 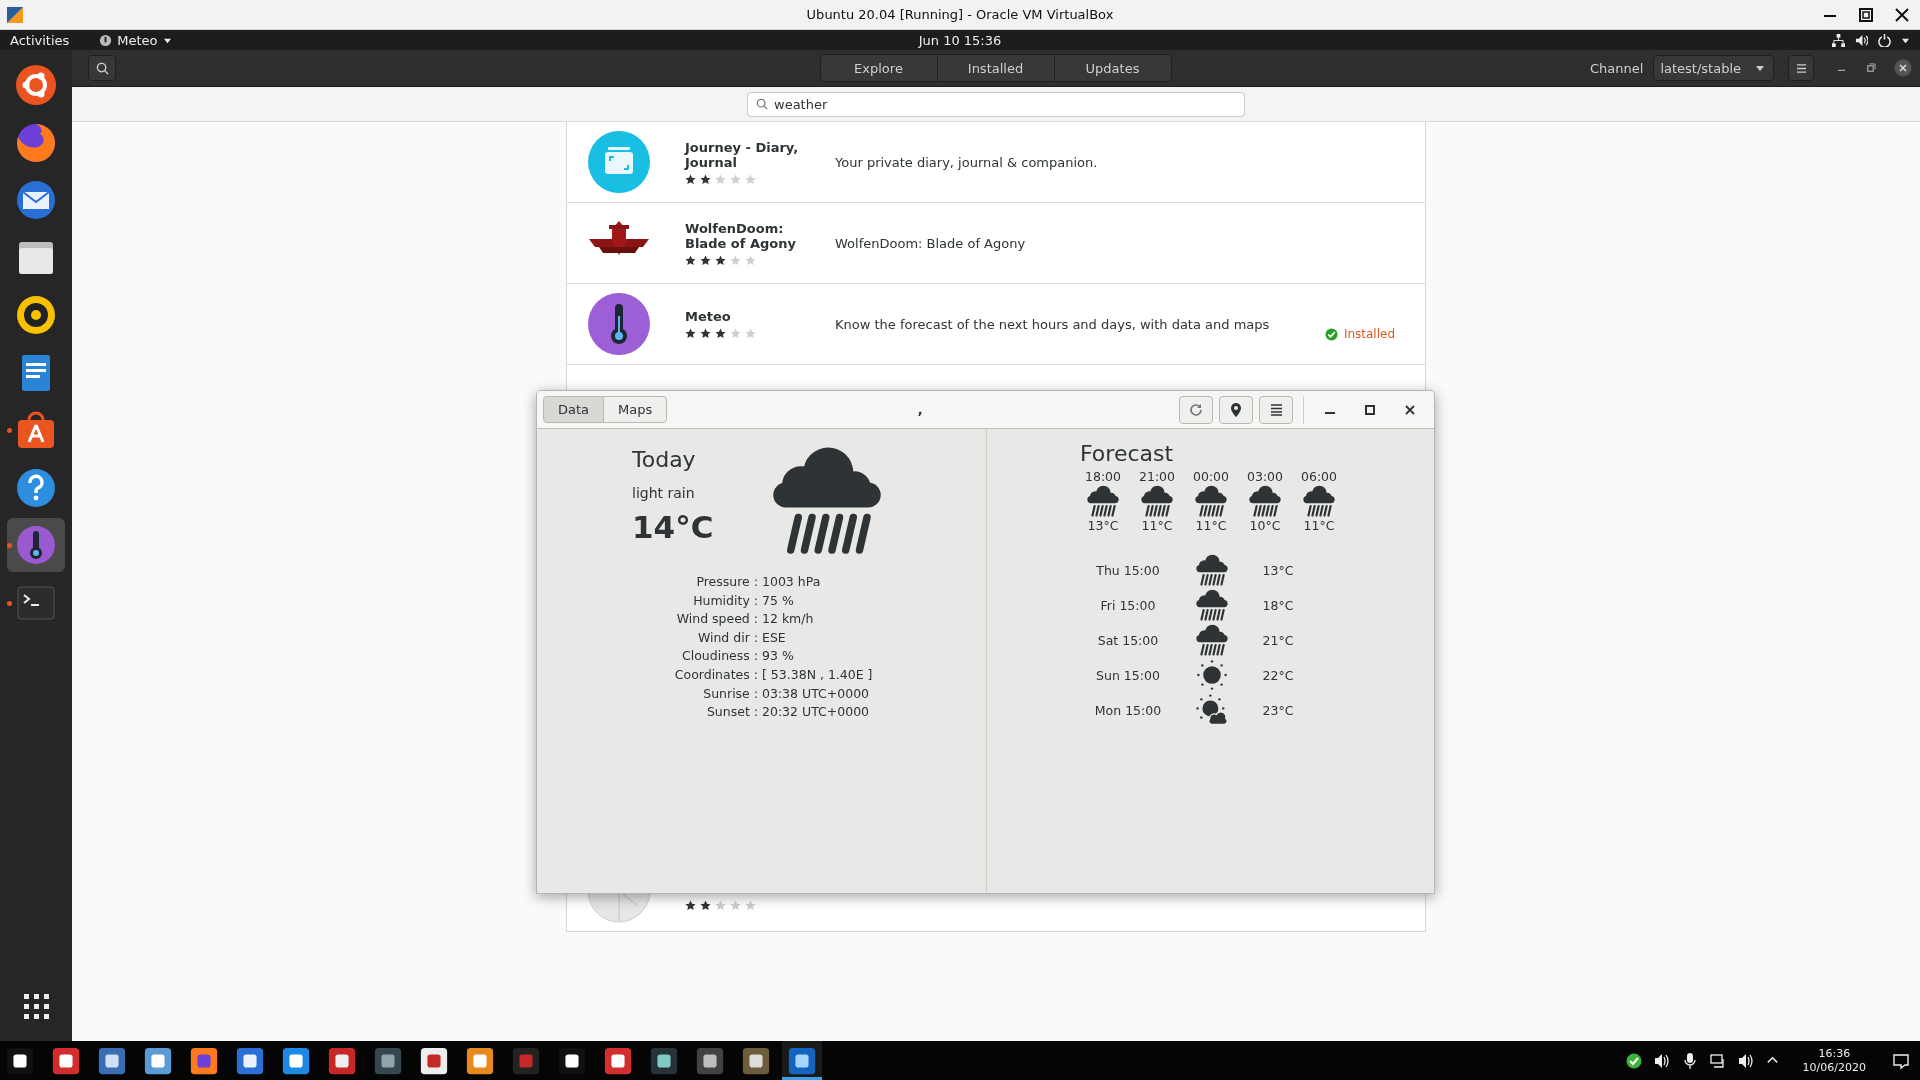 What do you see at coordinates (1870, 68) in the screenshot?
I see `restore-icon` at bounding box center [1870, 68].